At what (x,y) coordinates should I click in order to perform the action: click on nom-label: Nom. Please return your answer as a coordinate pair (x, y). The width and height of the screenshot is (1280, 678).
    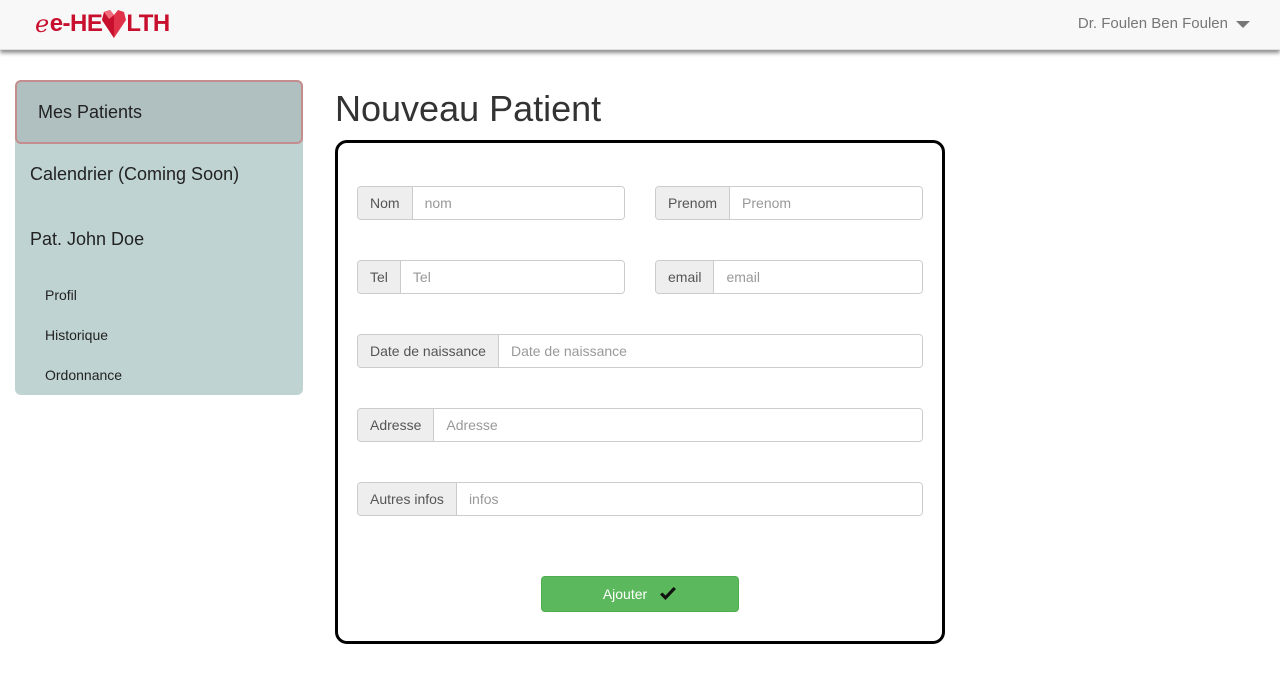
    Looking at the image, I should click on (385, 203).